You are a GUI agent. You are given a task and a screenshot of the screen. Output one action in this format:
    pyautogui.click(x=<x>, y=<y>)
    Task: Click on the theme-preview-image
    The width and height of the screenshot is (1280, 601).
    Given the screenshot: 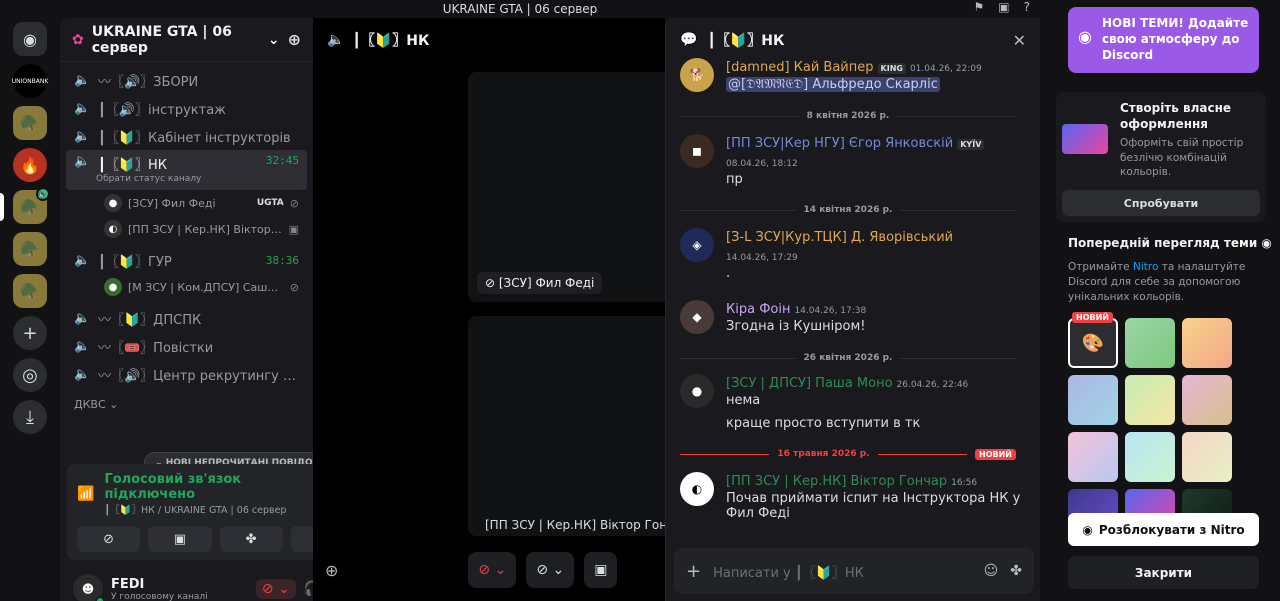 What is the action you would take?
    pyautogui.click(x=1085, y=139)
    